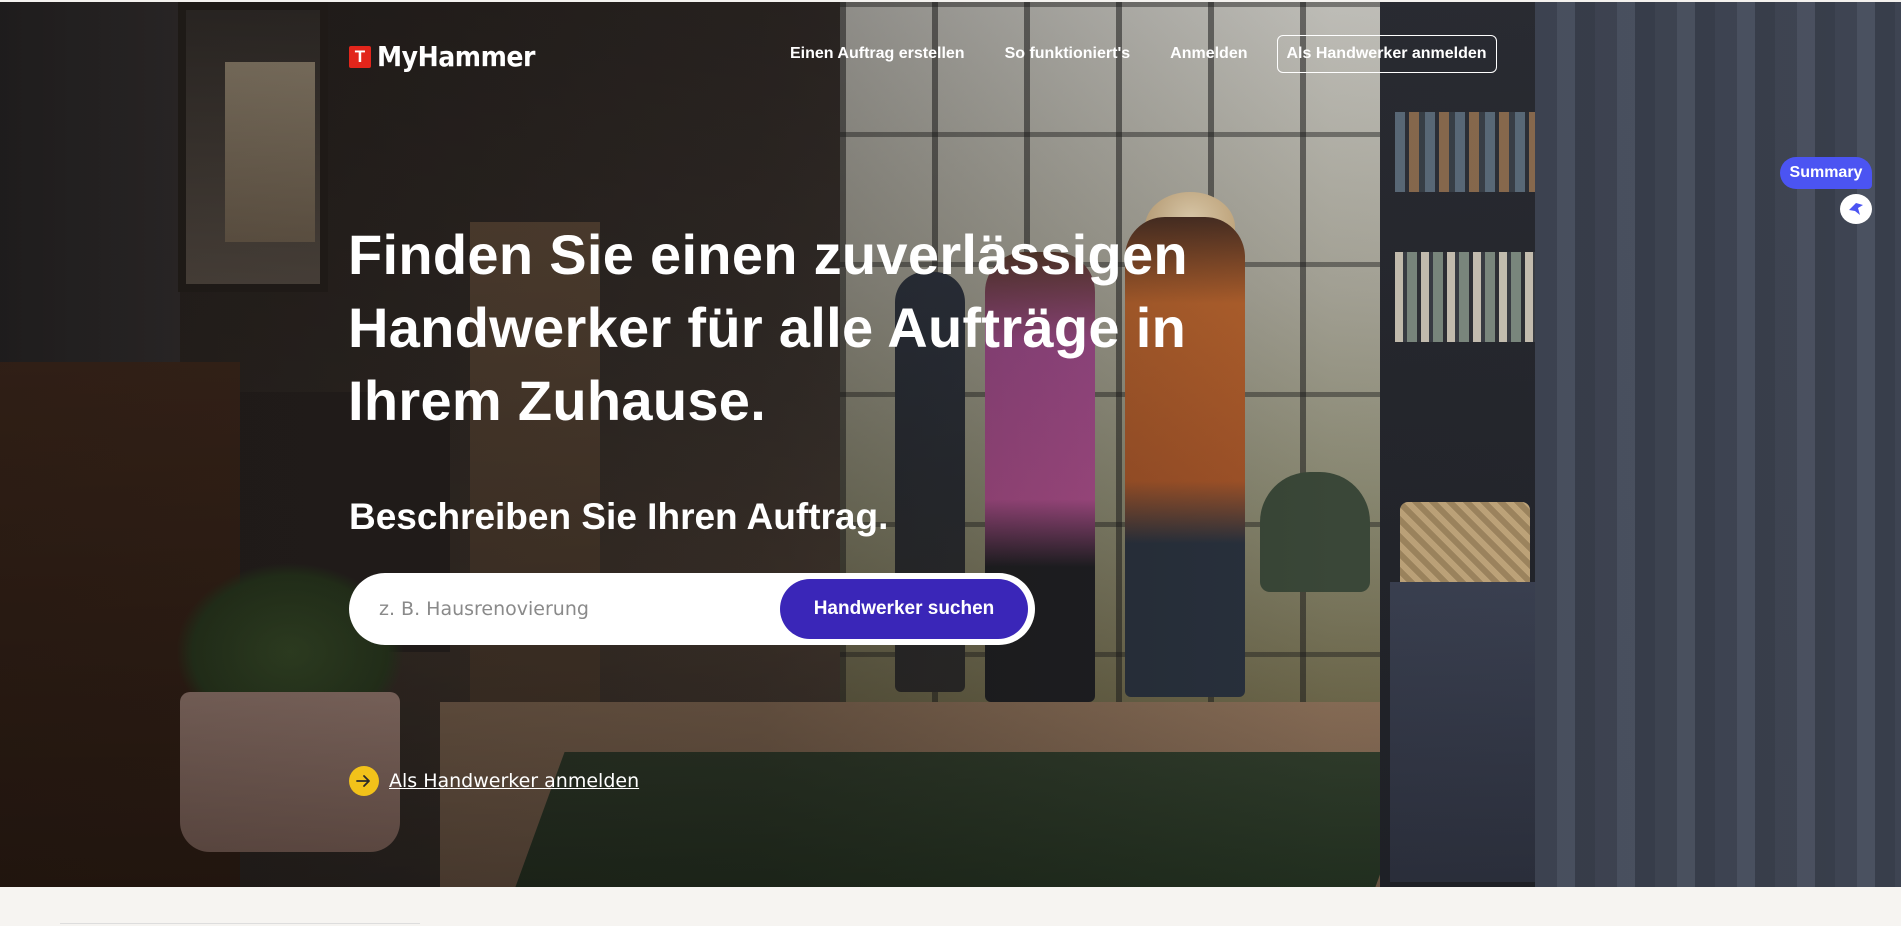 Image resolution: width=1901 pixels, height=926 pixels. What do you see at coordinates (877, 54) in the screenshot?
I see `nav-create-job: Einen Auftrag erstellen` at bounding box center [877, 54].